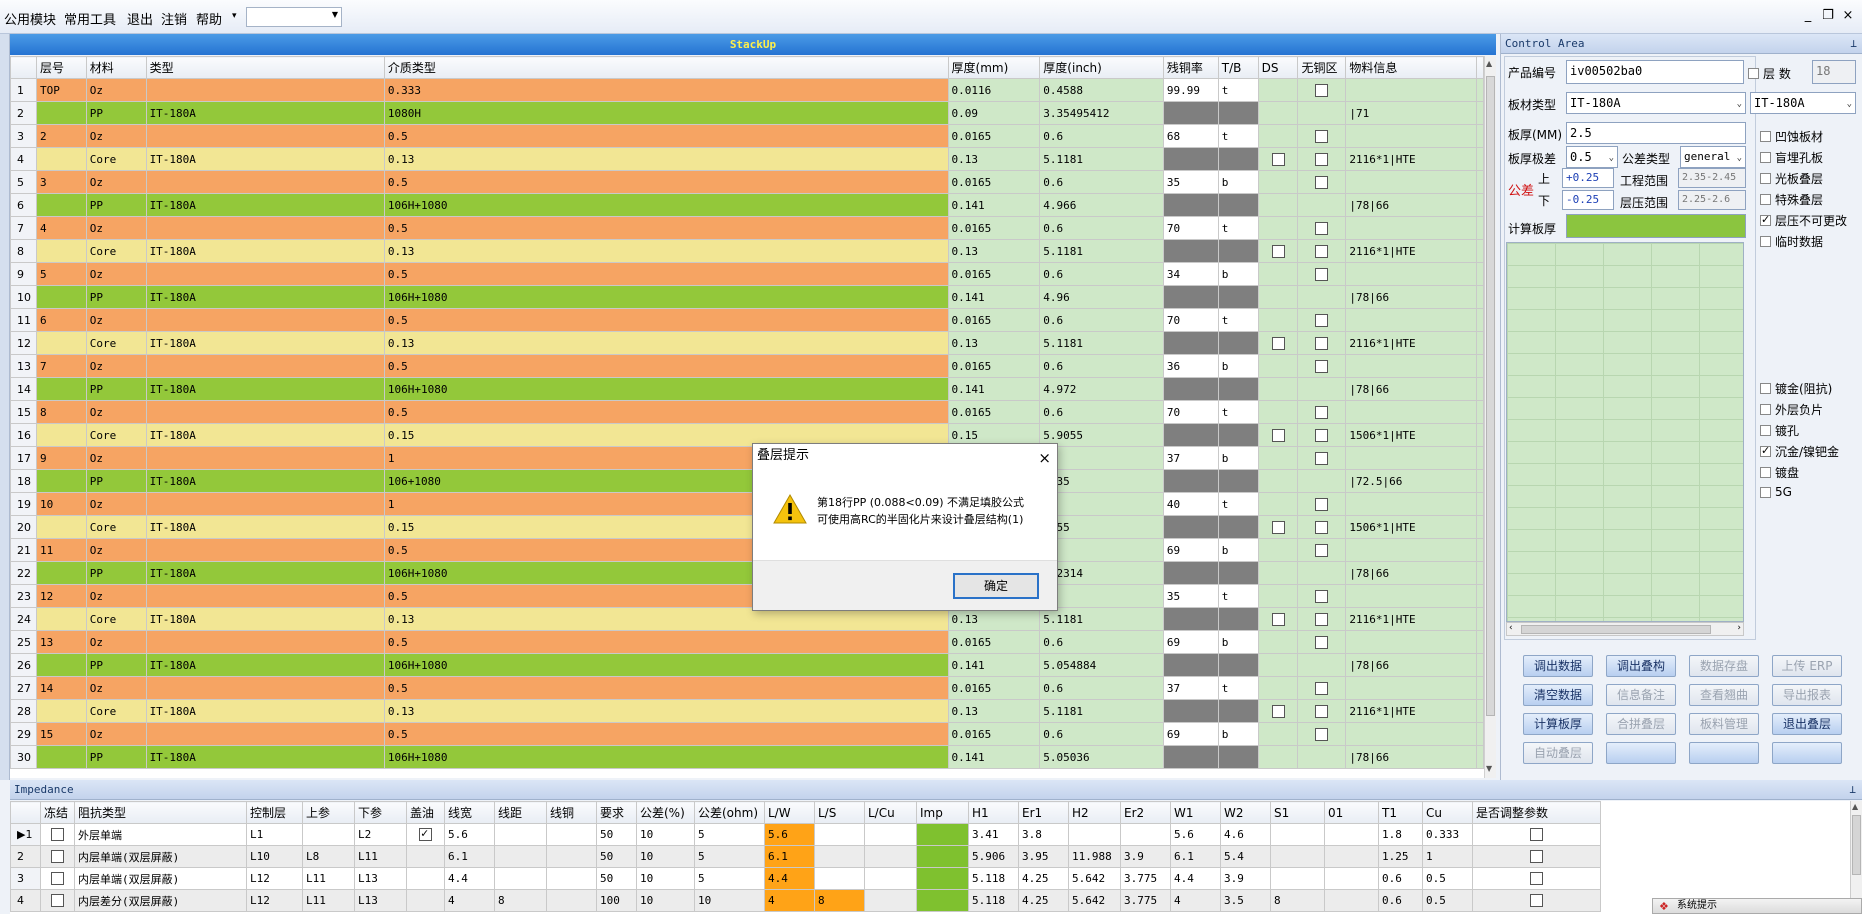  What do you see at coordinates (747, 113) in the screenshot?
I see `stackup-row: 2 PP IT-180A 1080H 0.09 3.35495412 |71` at bounding box center [747, 113].